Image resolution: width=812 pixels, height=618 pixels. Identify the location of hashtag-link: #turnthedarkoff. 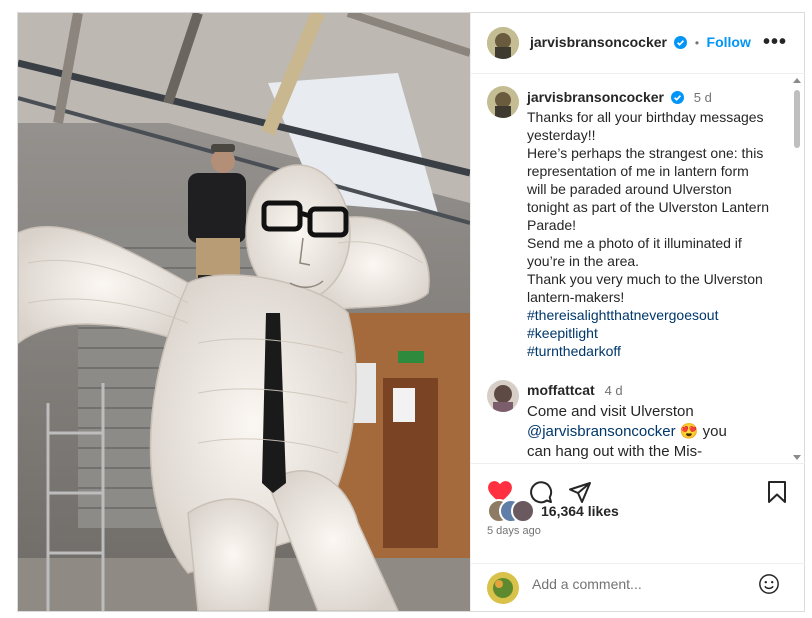
(652, 351).